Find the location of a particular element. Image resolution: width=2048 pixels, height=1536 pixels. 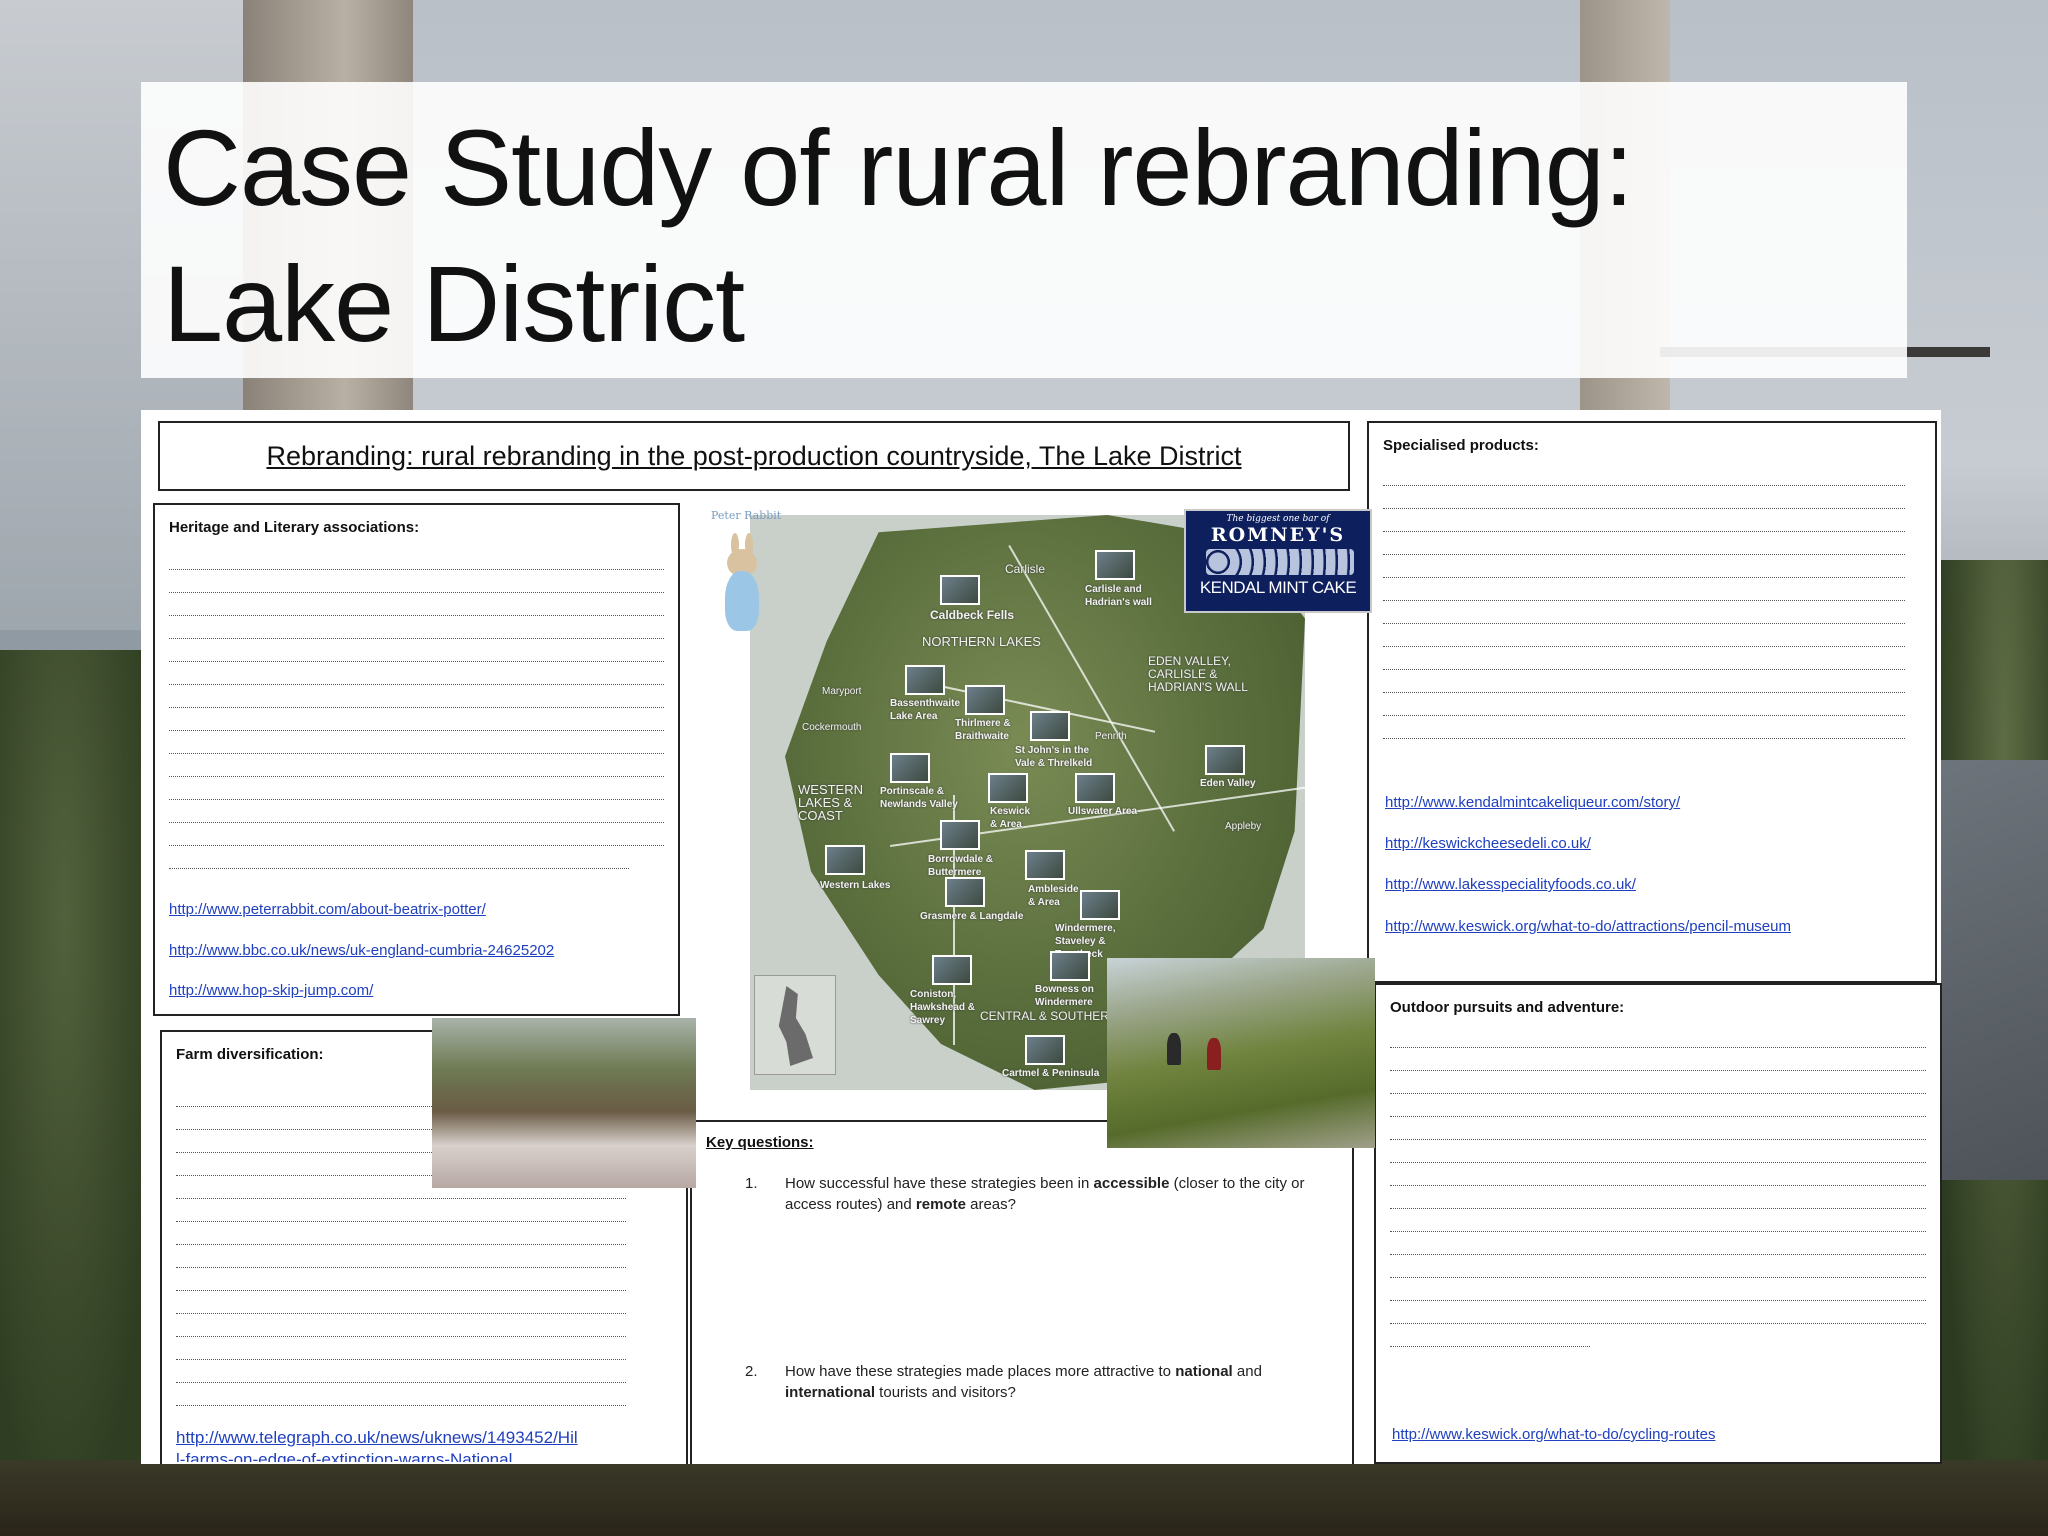

link-hop-skip-jump: http://www.hop-skip-jump.com/ is located at coordinates (271, 990).